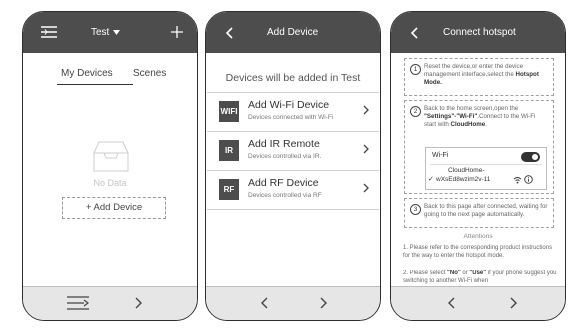 This screenshot has width=582, height=332. What do you see at coordinates (110, 303) in the screenshot?
I see `home-footer` at bounding box center [110, 303].